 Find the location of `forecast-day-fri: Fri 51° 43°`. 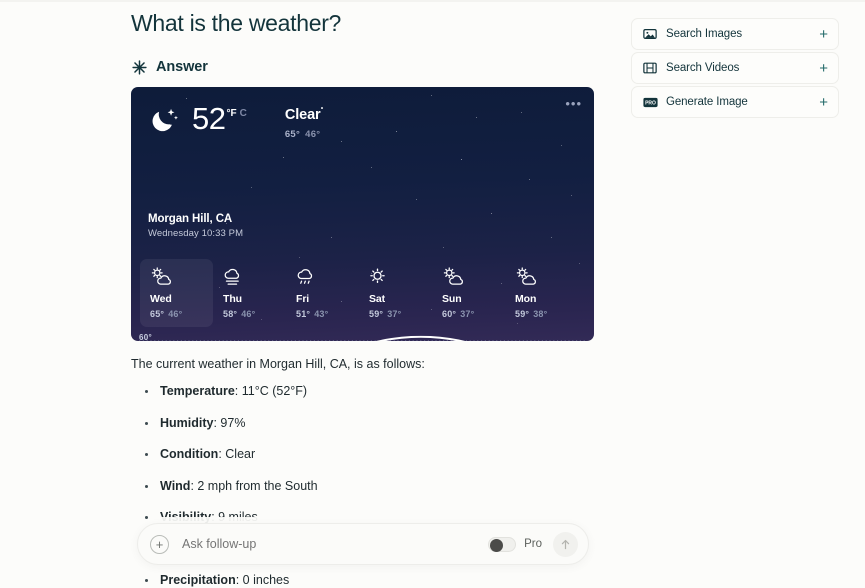

forecast-day-fri: Fri 51° 43° is located at coordinates (322, 293).